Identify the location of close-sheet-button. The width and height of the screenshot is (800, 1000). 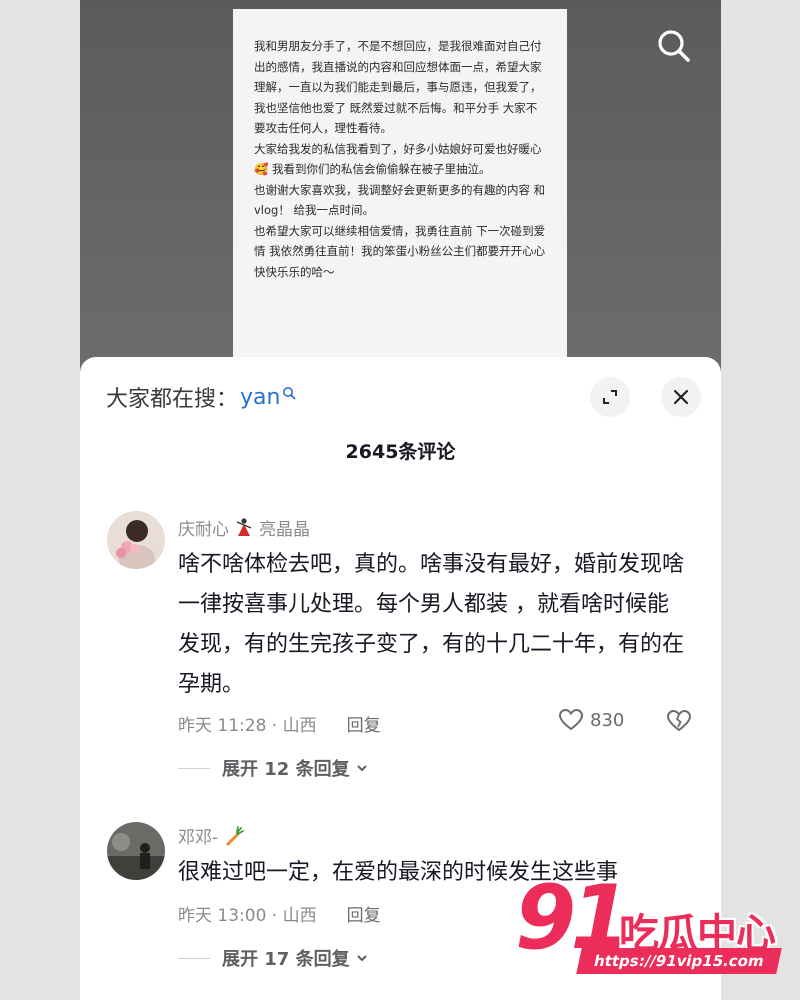
(681, 397).